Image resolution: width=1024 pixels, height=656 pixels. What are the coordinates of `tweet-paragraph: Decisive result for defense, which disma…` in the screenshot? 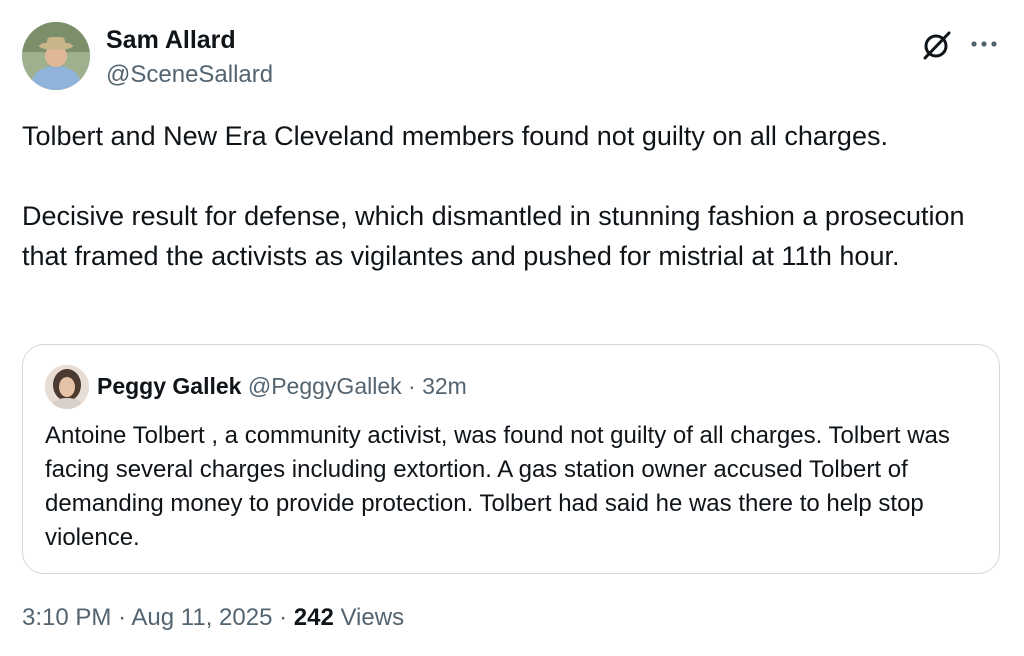 It's located at (493, 236).